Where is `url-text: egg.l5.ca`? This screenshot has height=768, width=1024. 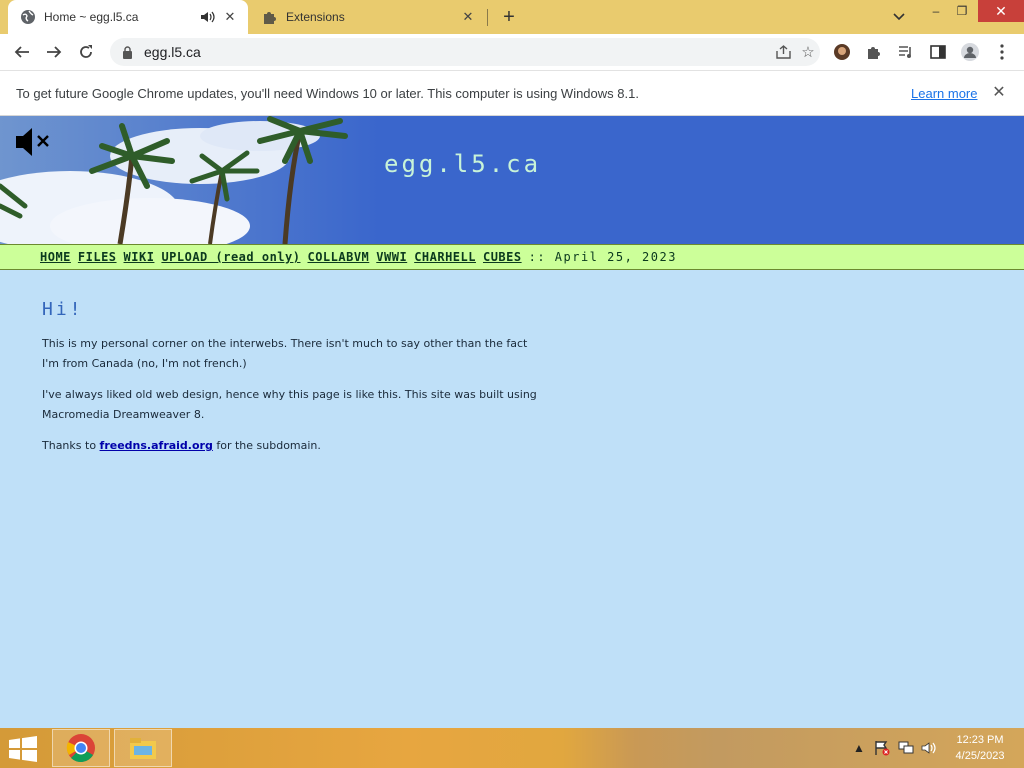 url-text: egg.l5.ca is located at coordinates (458, 52).